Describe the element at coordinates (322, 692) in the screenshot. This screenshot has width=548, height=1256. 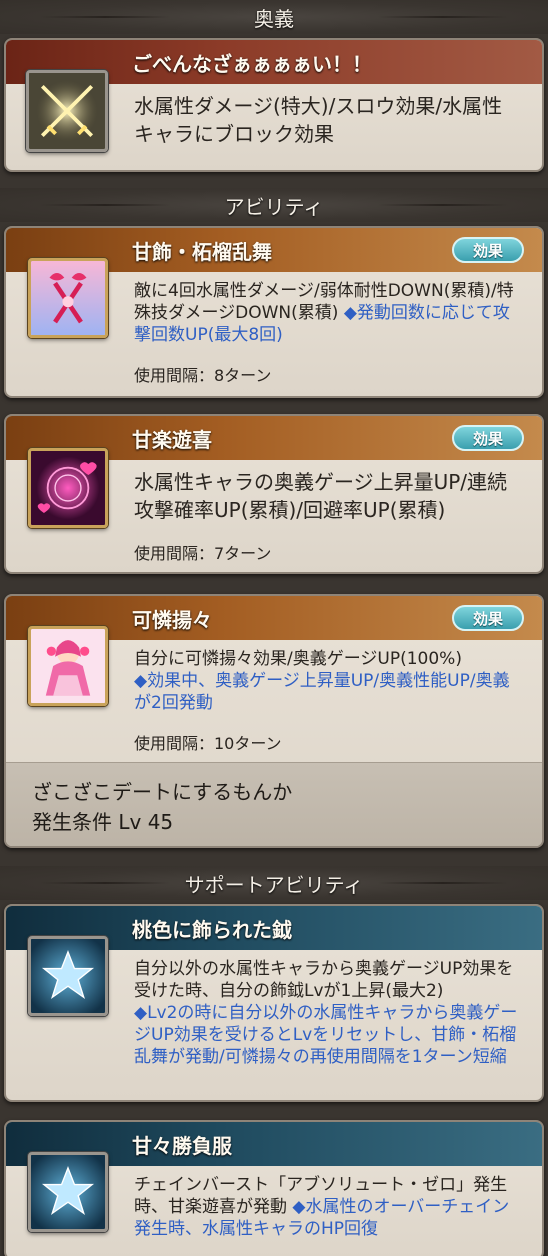
I see `desc-highlight: ◆効果中、奥義ゲージ上昇量UP/奥義性能UP/奥義が2回発動` at that location.